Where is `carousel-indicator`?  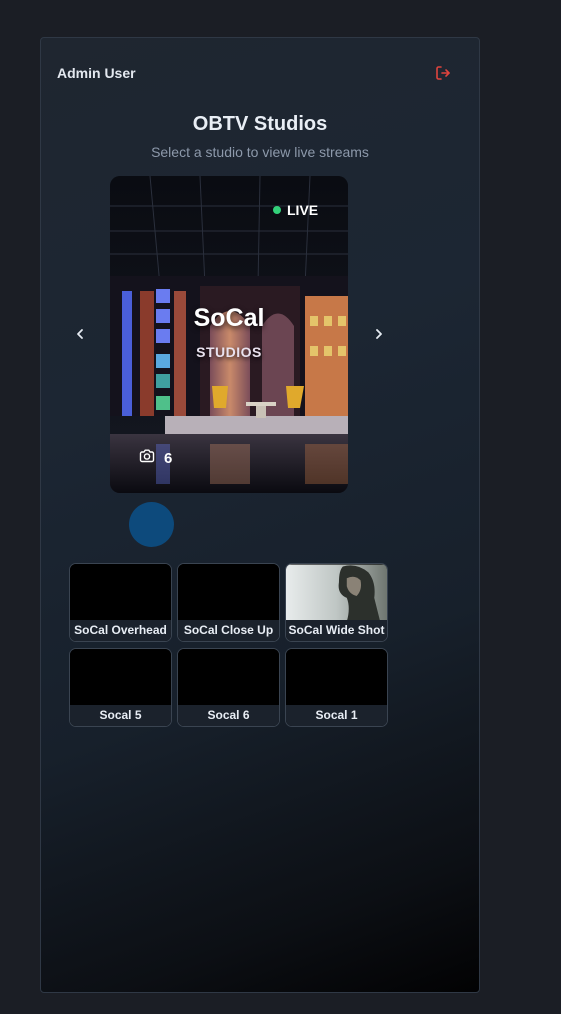
carousel-indicator is located at coordinates (151, 524).